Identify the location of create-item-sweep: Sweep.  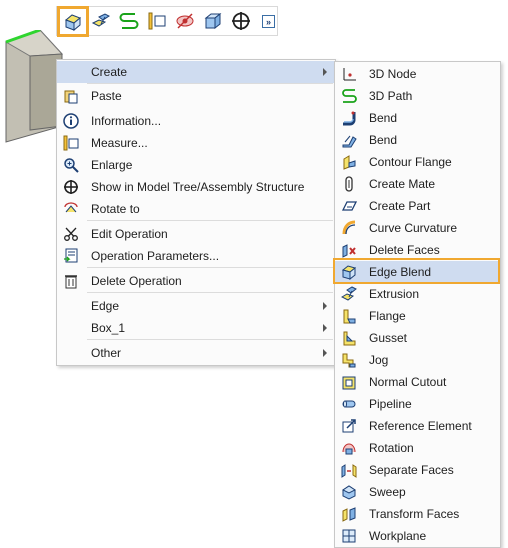
(417, 492).